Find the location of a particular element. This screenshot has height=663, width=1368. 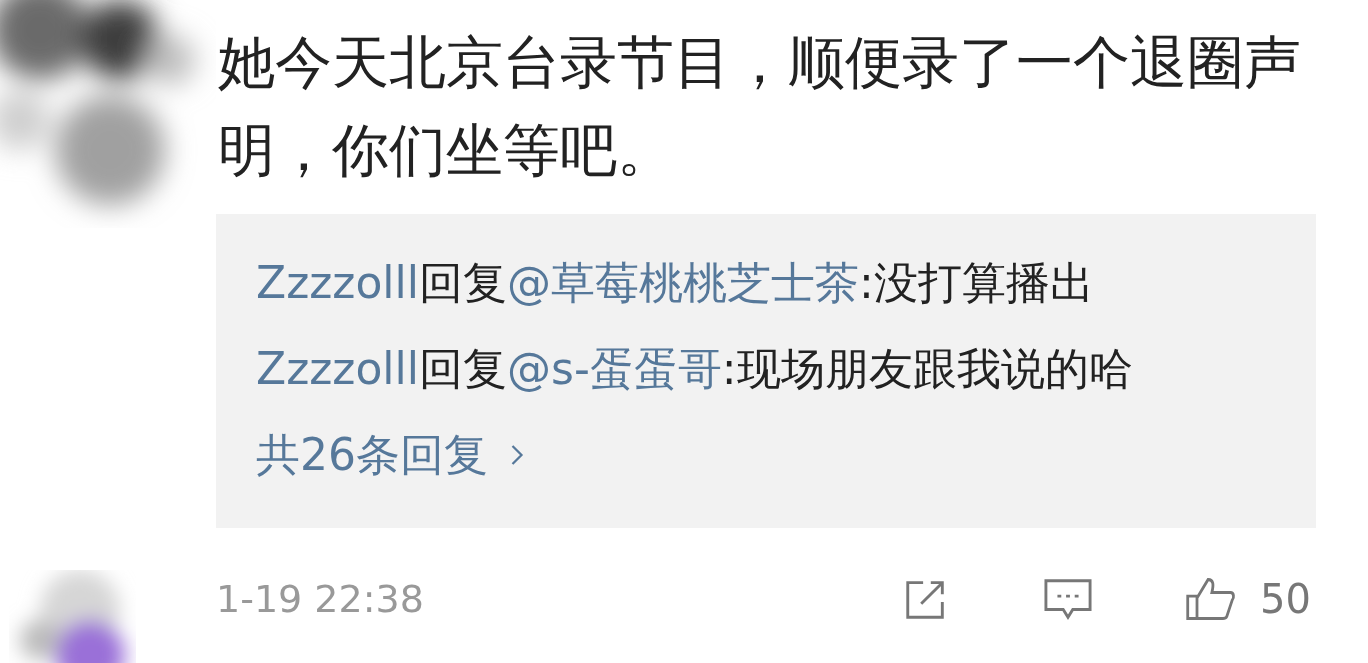

more-replies-link: 共26条回复 is located at coordinates (391, 455).